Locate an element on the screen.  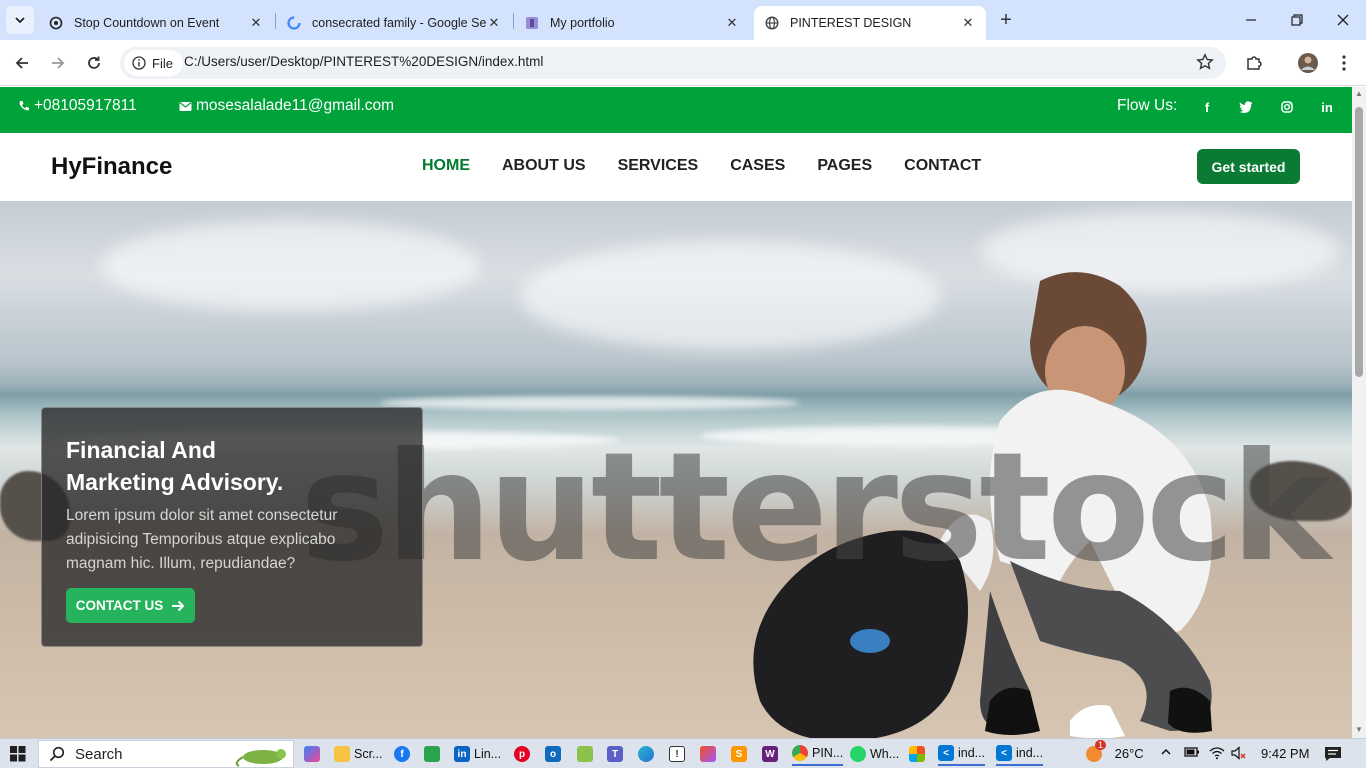
twitter-icon is located at coordinates (1246, 107).